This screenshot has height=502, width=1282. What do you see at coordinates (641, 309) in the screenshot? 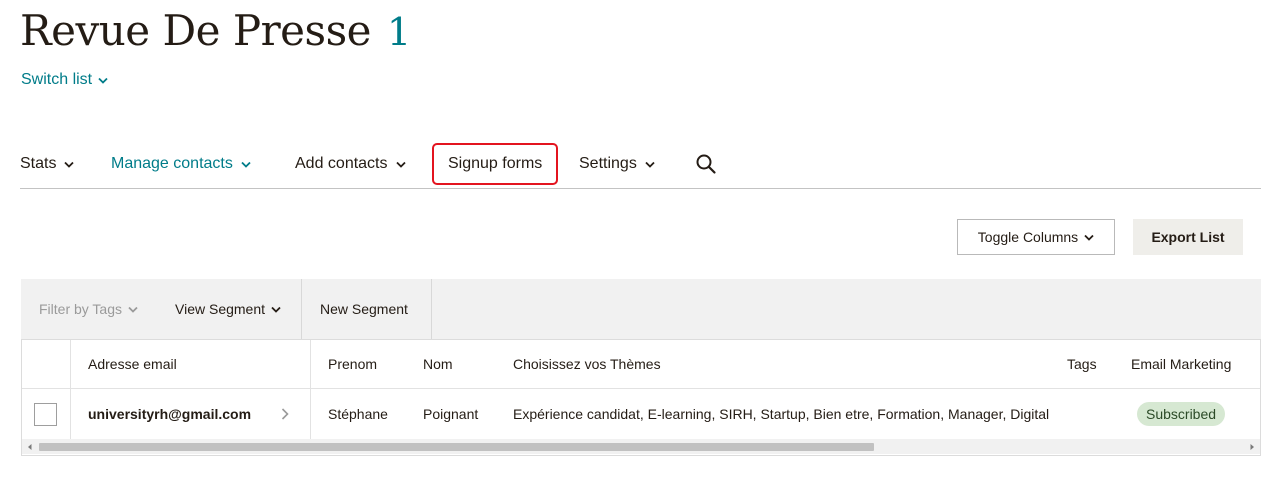
I see `segment-filter-bar: Filter by Tags View Segment New Segment` at bounding box center [641, 309].